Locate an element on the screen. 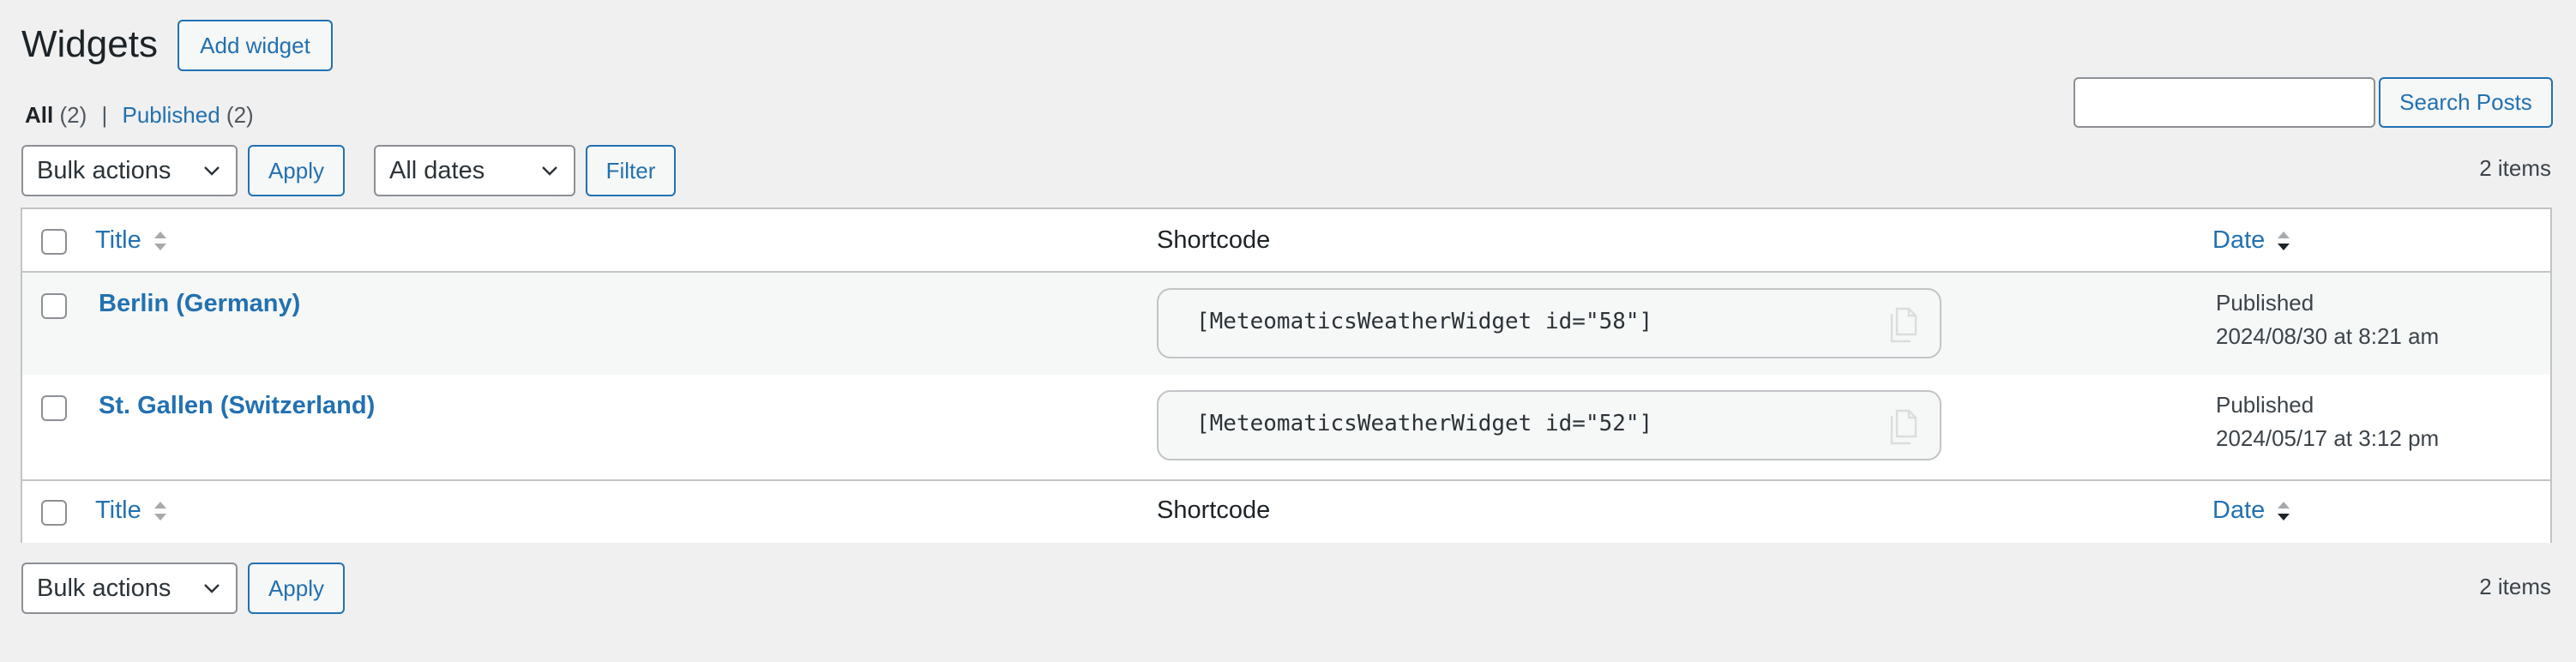 The height and width of the screenshot is (662, 2576). dates-select: All dates is located at coordinates (474, 171).